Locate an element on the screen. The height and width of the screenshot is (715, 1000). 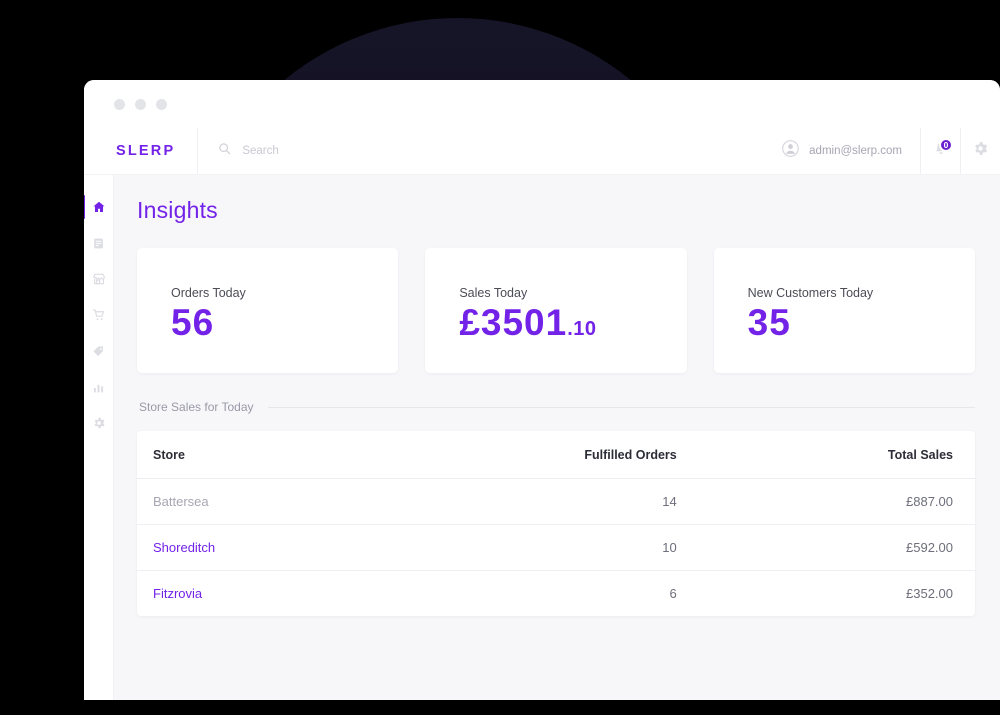
app-header: SLERP Search admin@slerp.com 0 is located at coordinates (542, 151).